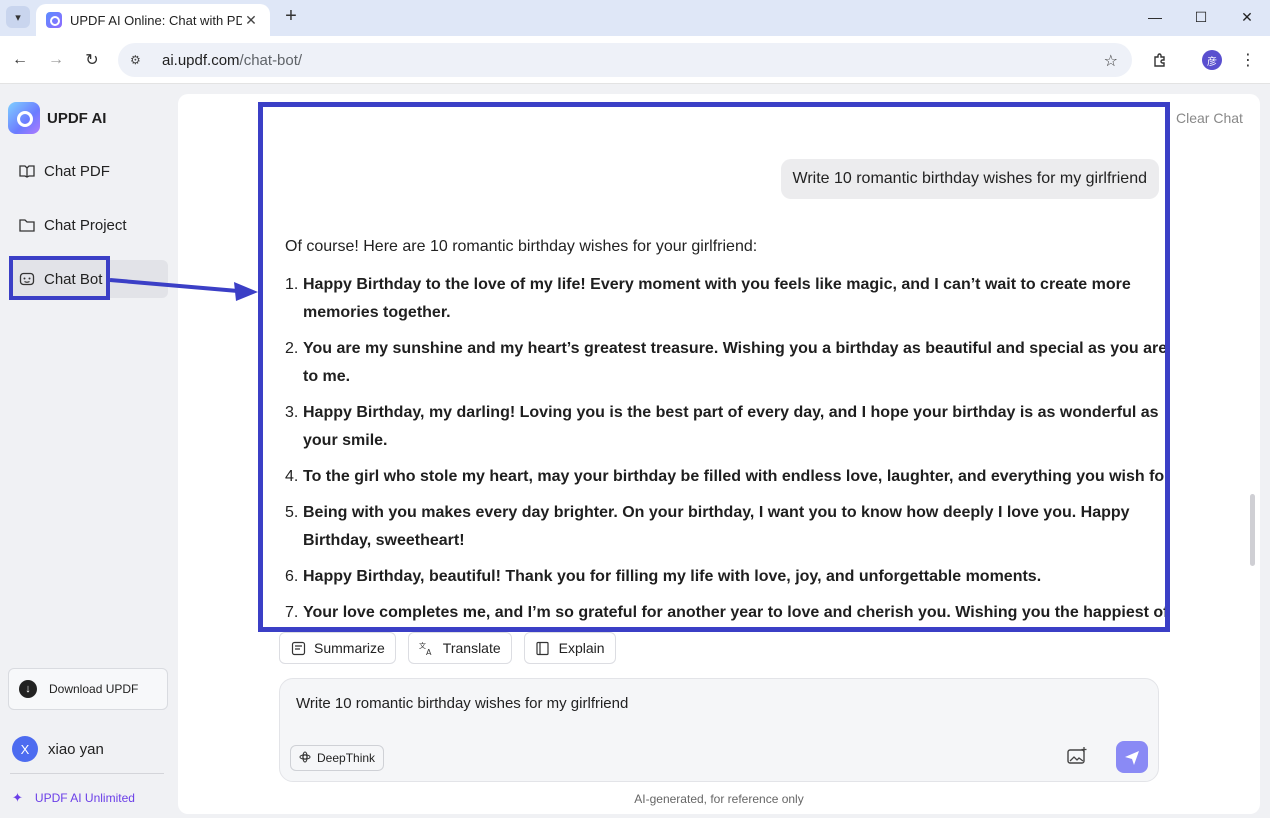 Image resolution: width=1270 pixels, height=818 pixels. Describe the element at coordinates (422, 645) in the screenshot. I see `svg-text: 文` at that location.